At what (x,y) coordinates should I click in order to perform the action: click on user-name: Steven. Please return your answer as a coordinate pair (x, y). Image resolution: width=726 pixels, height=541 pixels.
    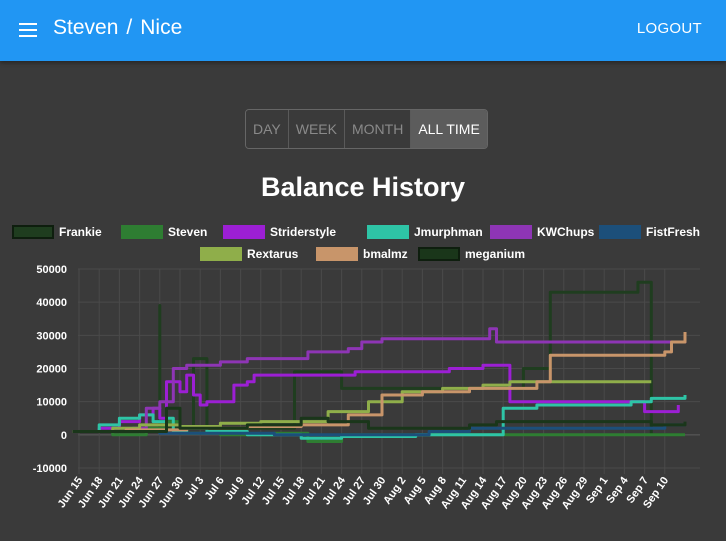
    Looking at the image, I should click on (86, 27).